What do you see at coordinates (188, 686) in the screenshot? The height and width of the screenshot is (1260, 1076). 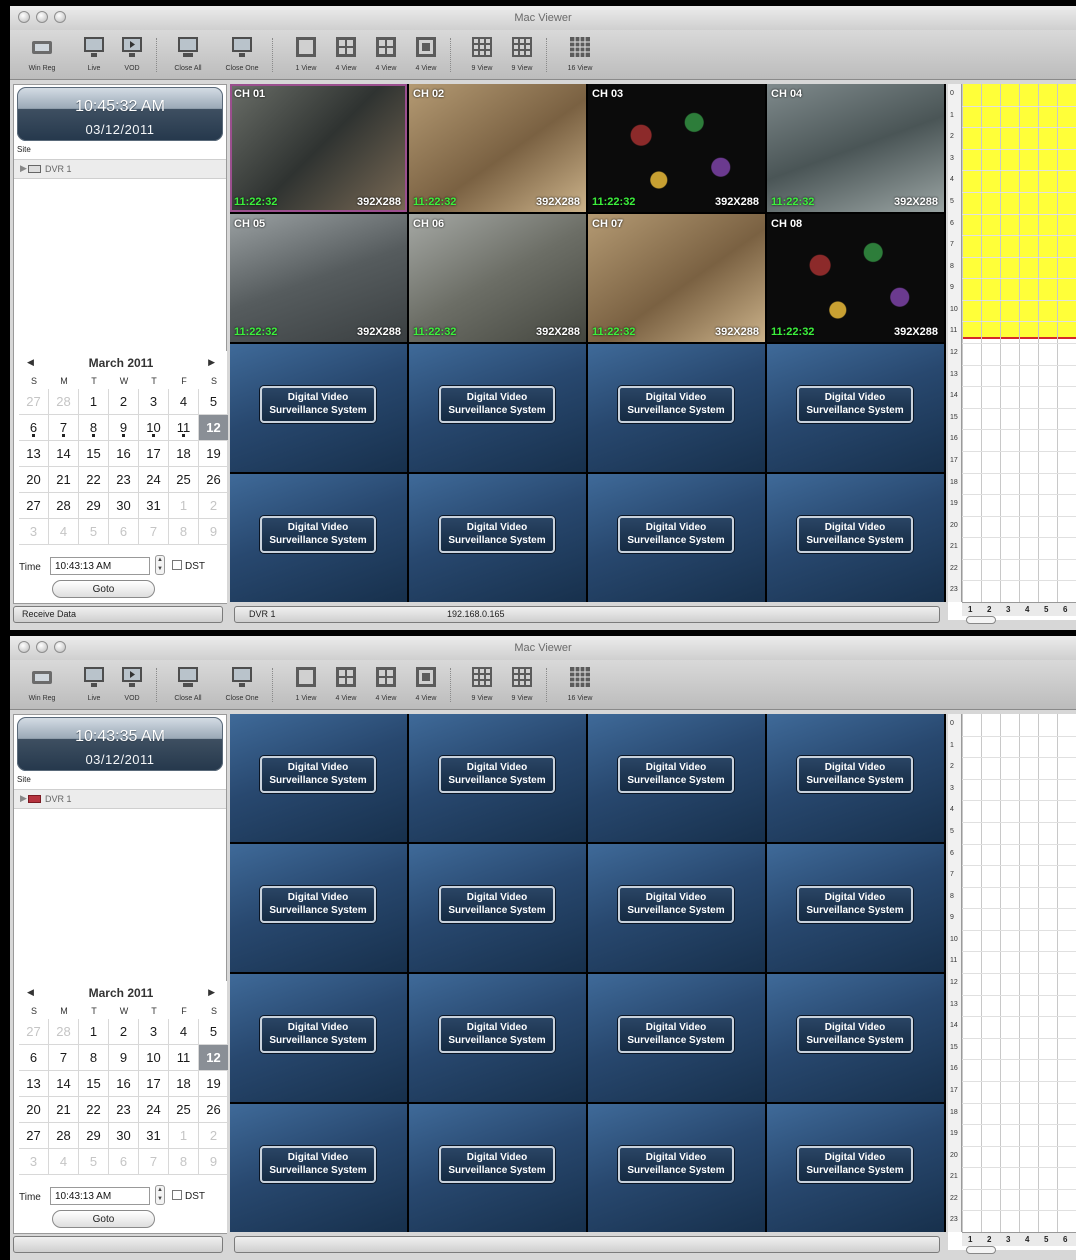 I see `close-all-button: Close All` at bounding box center [188, 686].